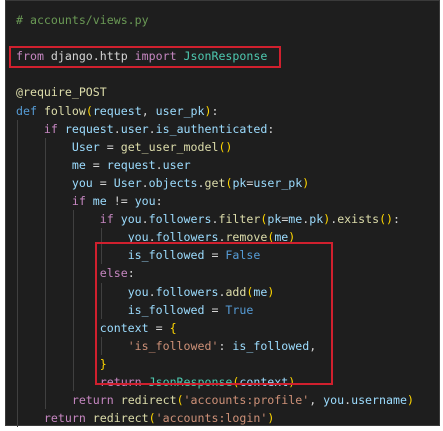  What do you see at coordinates (215, 255) in the screenshot?
I see `code-text: =` at bounding box center [215, 255].